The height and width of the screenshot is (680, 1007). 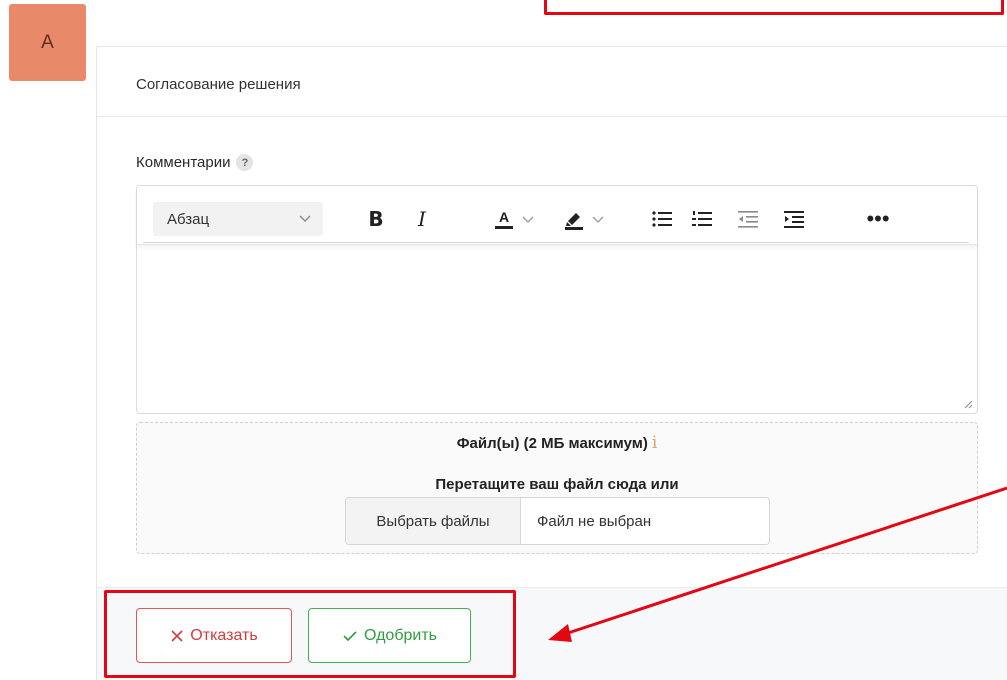 I want to click on bulleted-list-icon, so click(x=662, y=219).